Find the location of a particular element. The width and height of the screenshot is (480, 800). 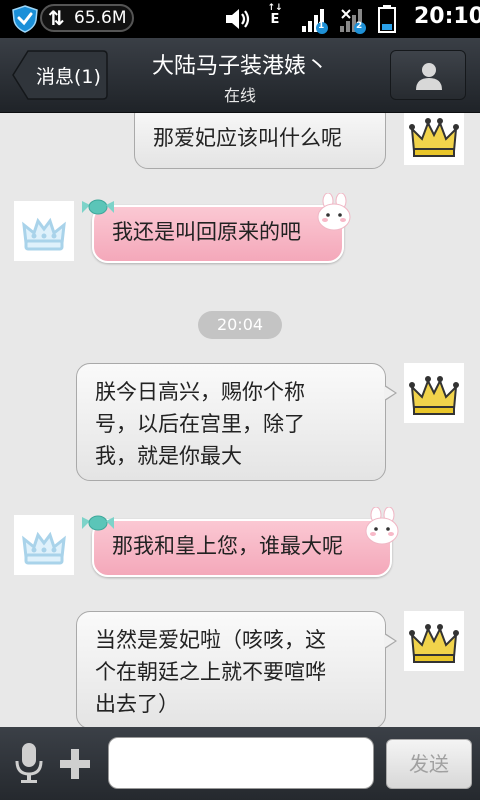

message-bubble-received: 我还是叫回原来的吧 is located at coordinates (218, 234).